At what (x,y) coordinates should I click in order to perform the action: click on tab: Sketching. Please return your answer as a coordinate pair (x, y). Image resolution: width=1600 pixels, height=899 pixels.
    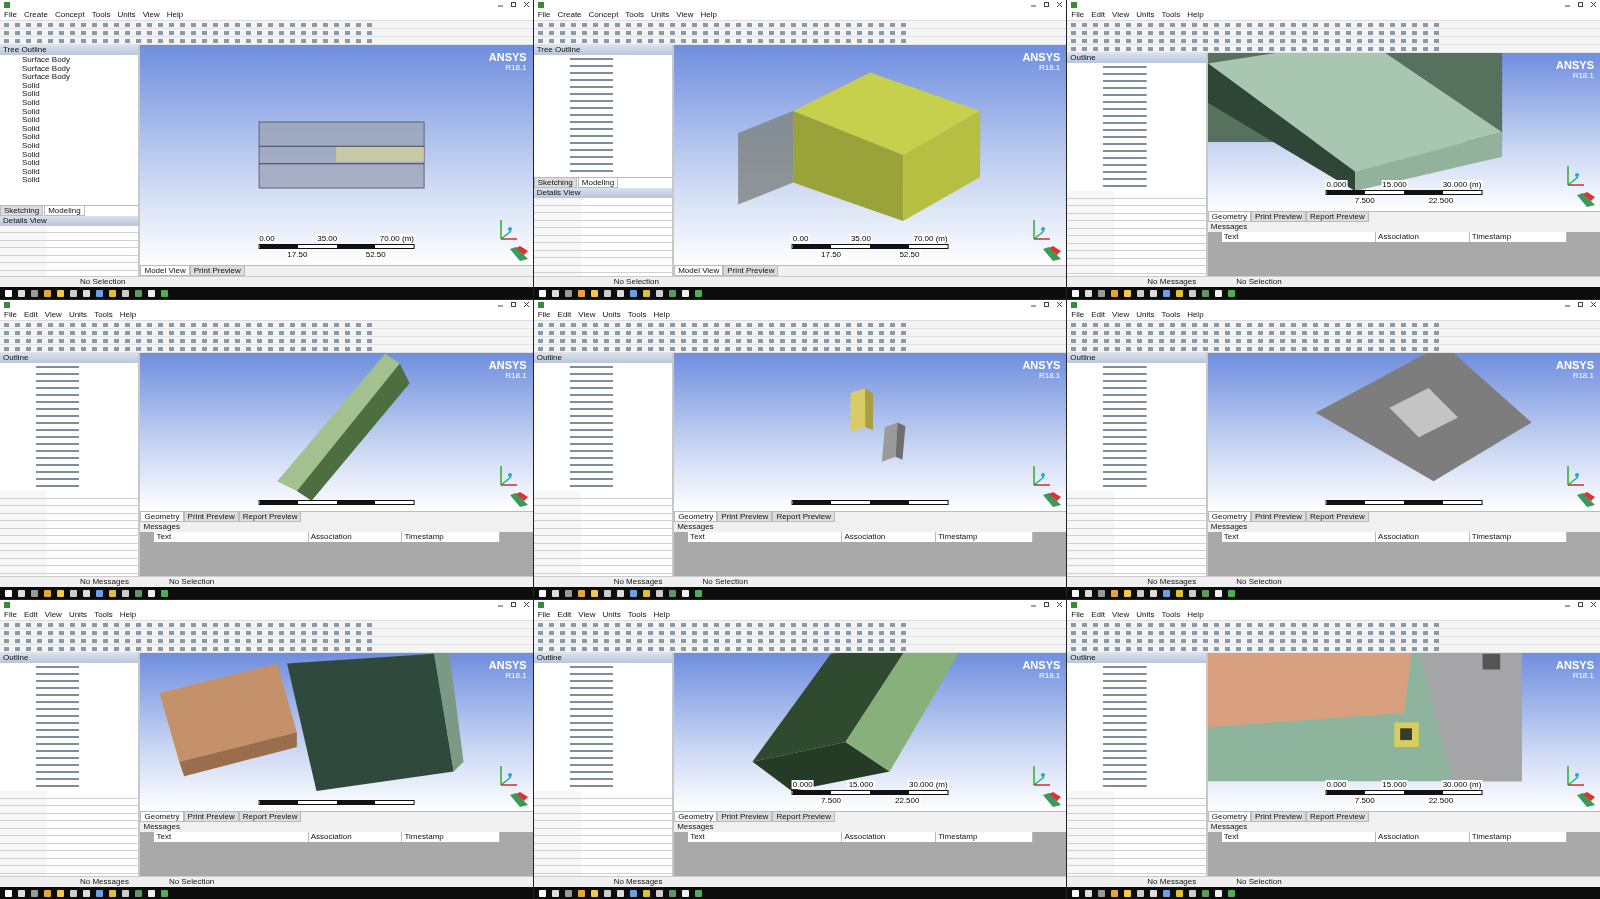
    Looking at the image, I should click on (22, 210).